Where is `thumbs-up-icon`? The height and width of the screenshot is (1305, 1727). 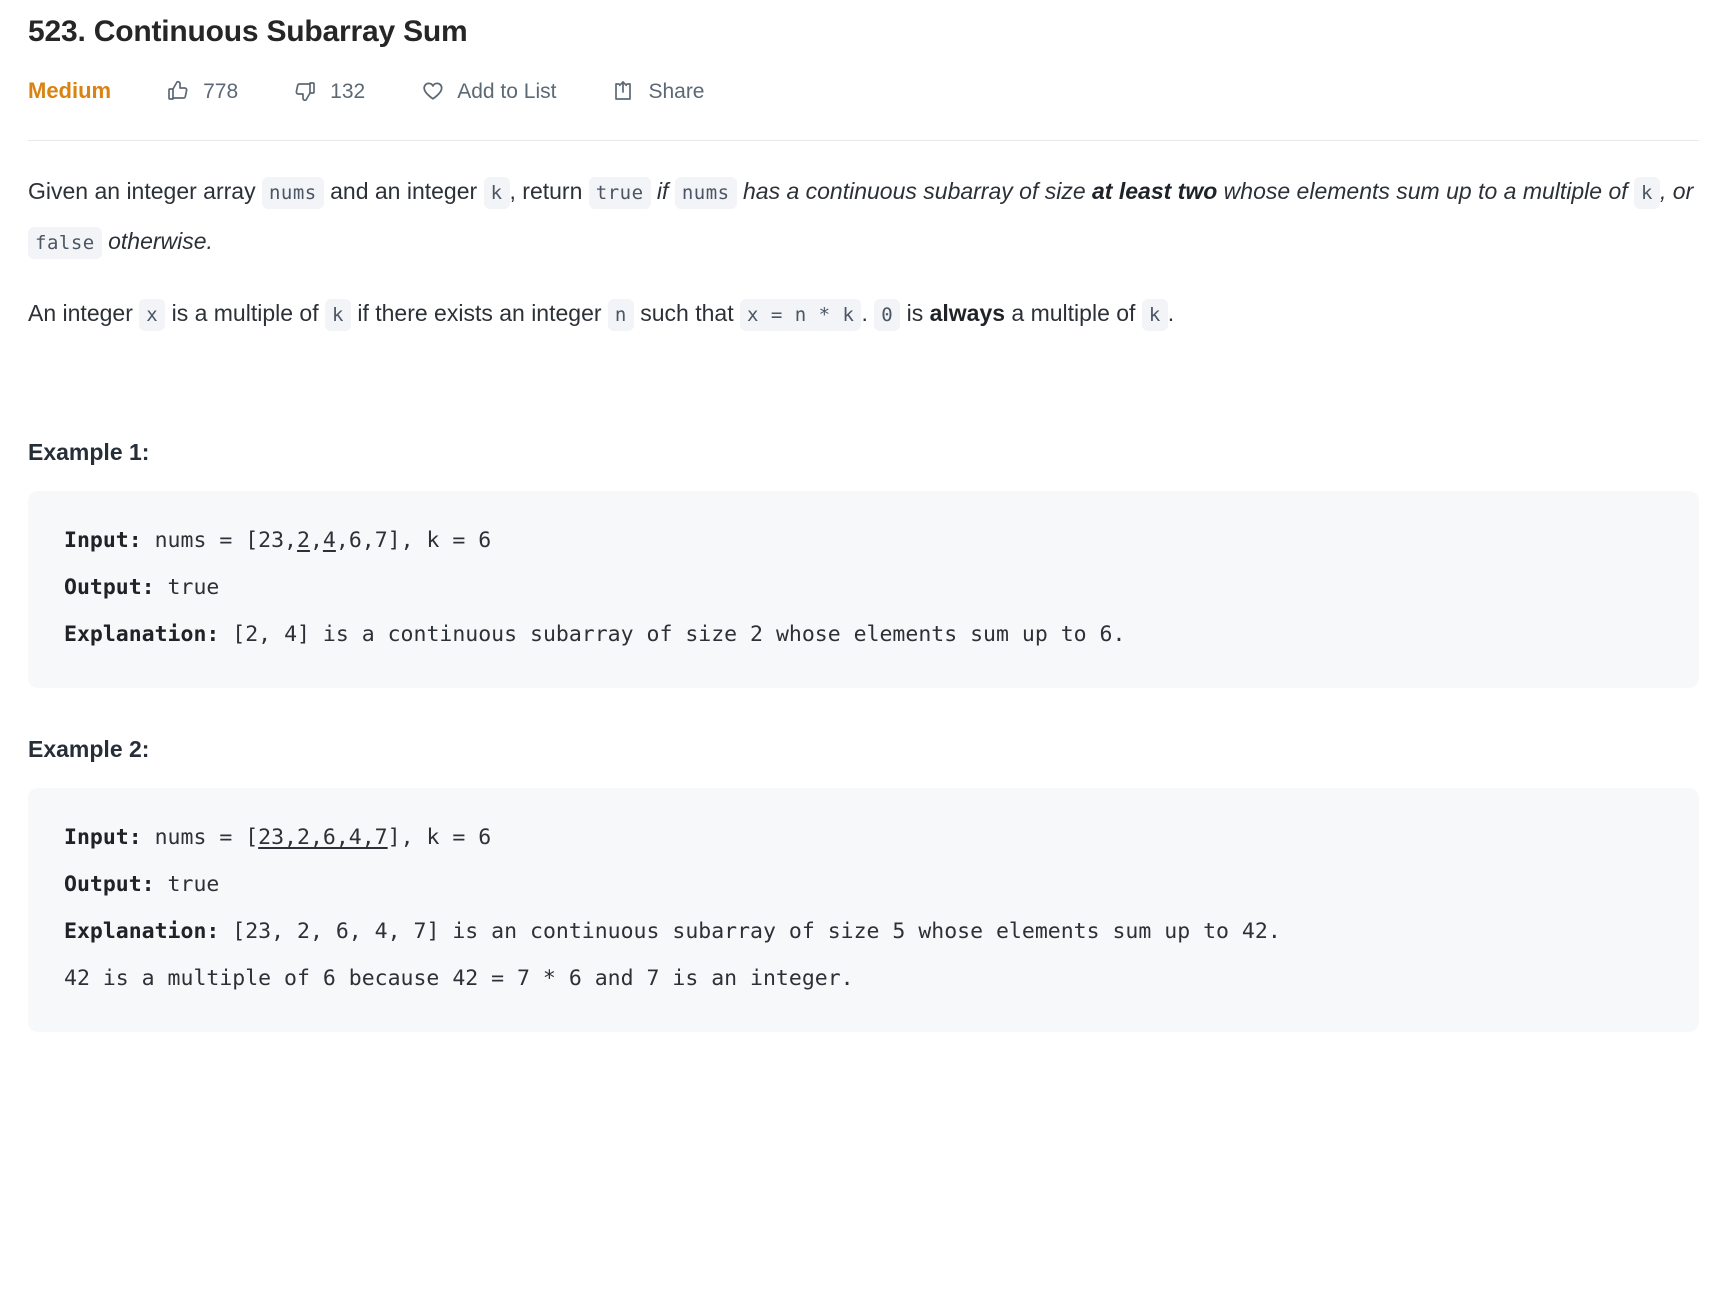 thumbs-up-icon is located at coordinates (178, 91).